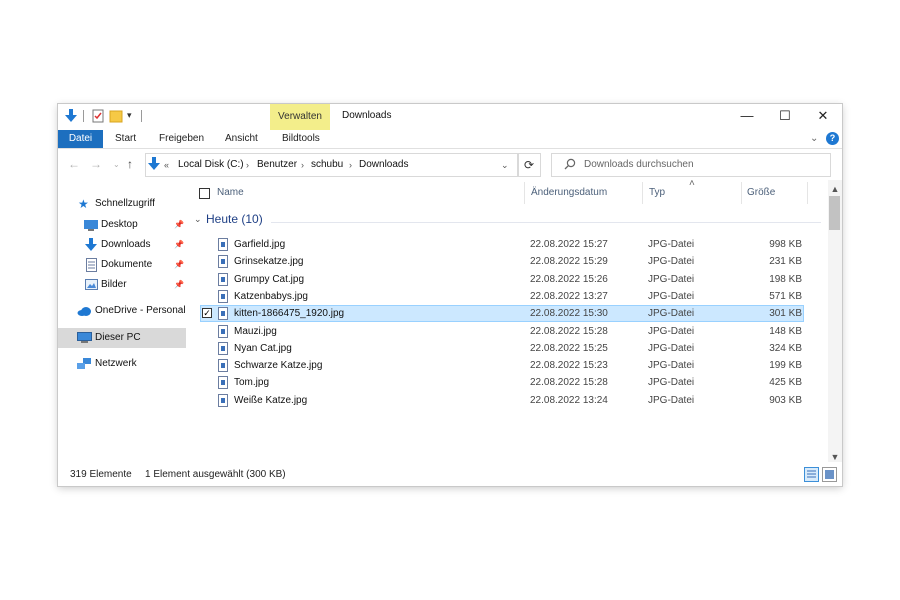 This screenshot has height=600, width=900. Describe the element at coordinates (814, 139) in the screenshot. I see `ribbon-expand-icon: ⌄` at that location.